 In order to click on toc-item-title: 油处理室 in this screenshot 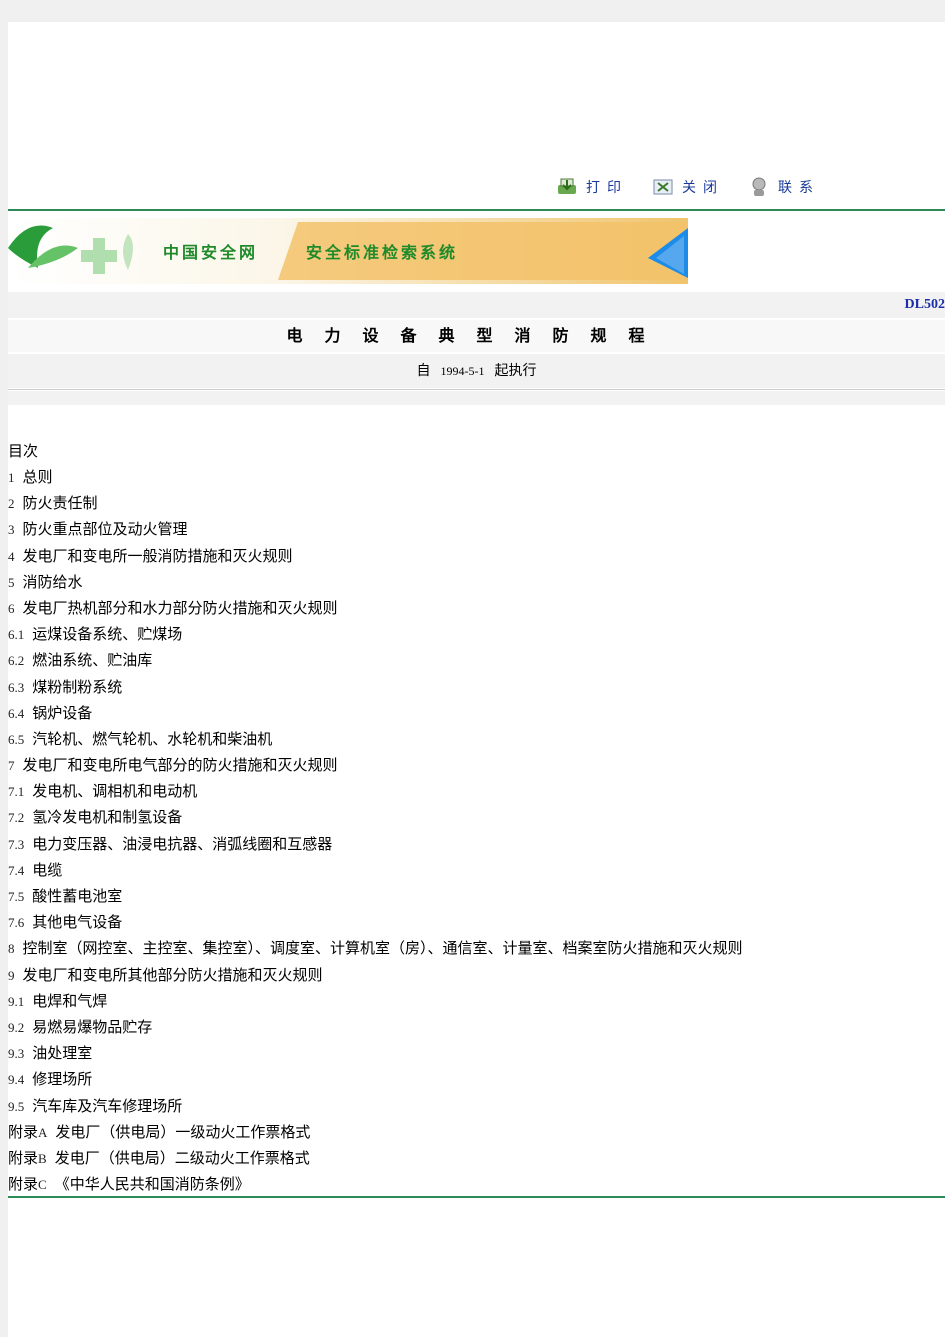, I will do `click(62, 1053)`.